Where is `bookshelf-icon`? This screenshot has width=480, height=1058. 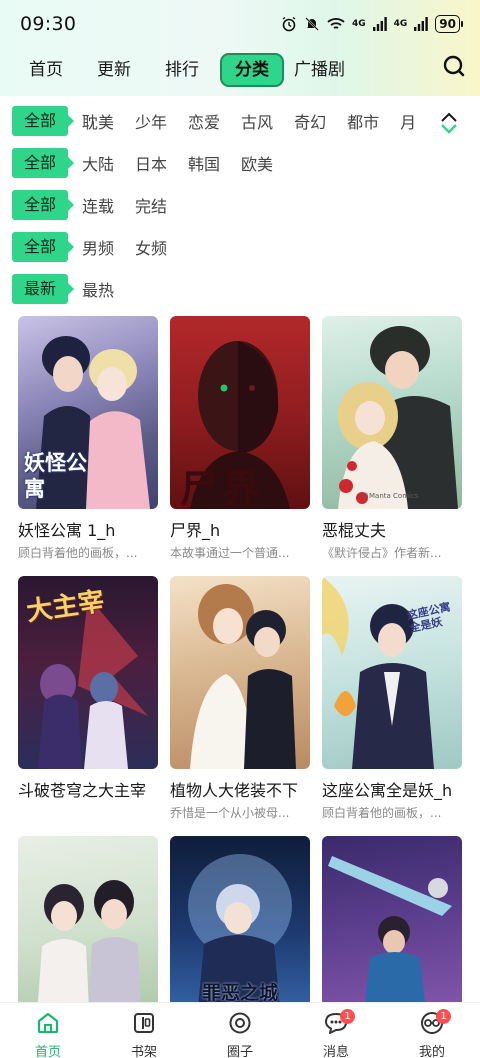 bookshelf-icon is located at coordinates (144, 1025).